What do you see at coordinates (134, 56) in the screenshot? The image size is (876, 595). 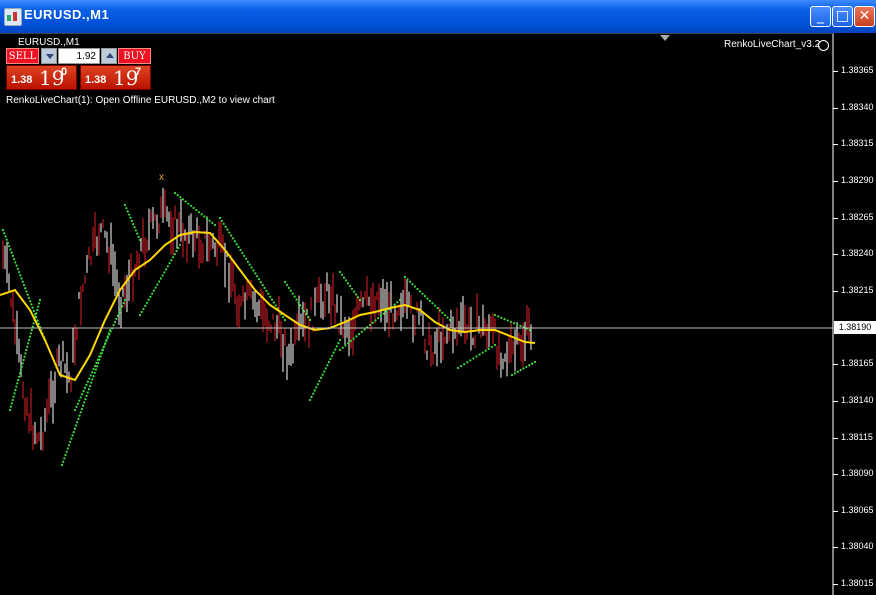 I see `buy-button: BUY` at bounding box center [134, 56].